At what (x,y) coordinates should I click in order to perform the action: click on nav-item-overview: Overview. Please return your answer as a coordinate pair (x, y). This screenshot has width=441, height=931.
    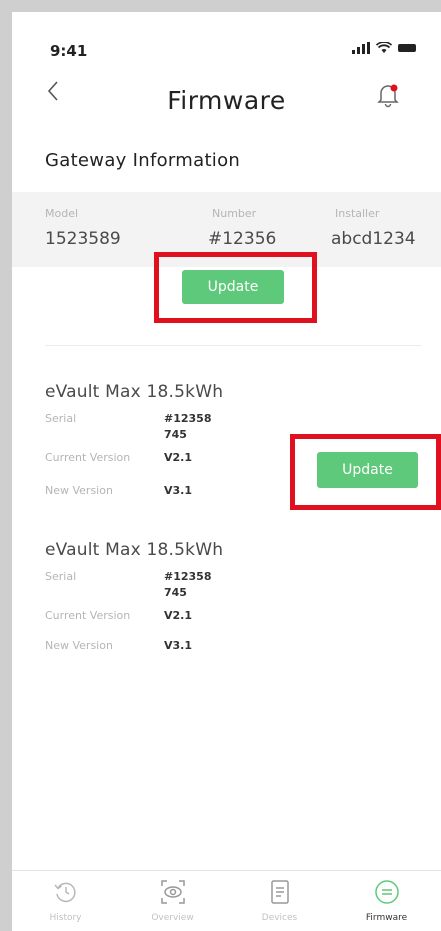
    Looking at the image, I should click on (172, 901).